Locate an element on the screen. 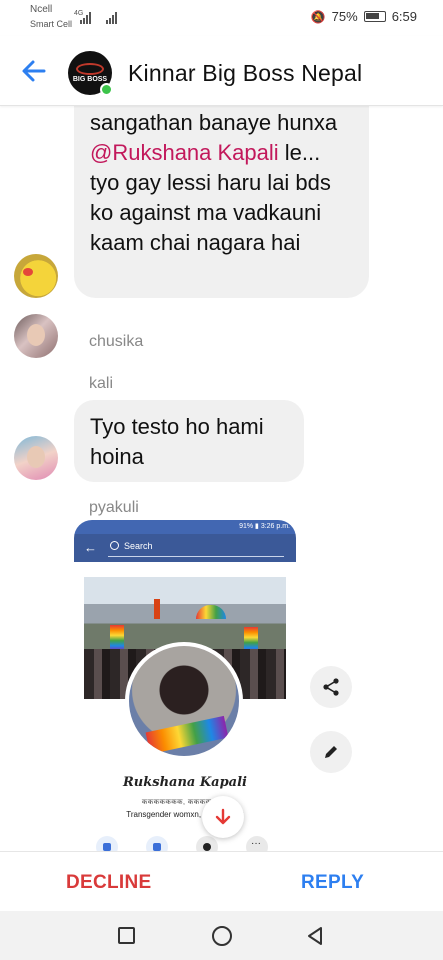 The image size is (443, 960). reply-button: REPLY is located at coordinates (332, 883).